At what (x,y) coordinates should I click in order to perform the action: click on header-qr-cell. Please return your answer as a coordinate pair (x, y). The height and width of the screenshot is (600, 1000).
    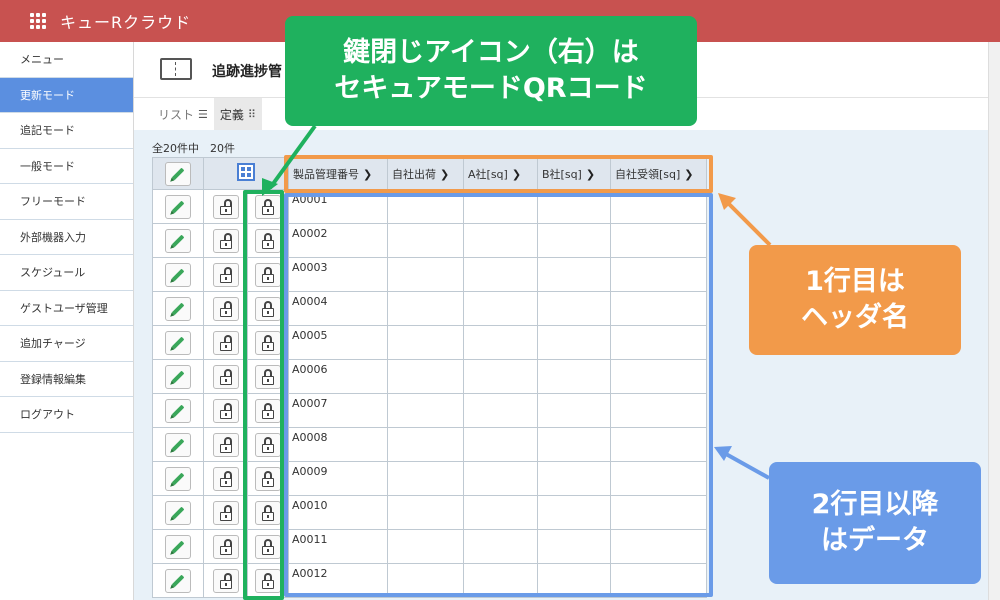
    Looking at the image, I should click on (246, 173).